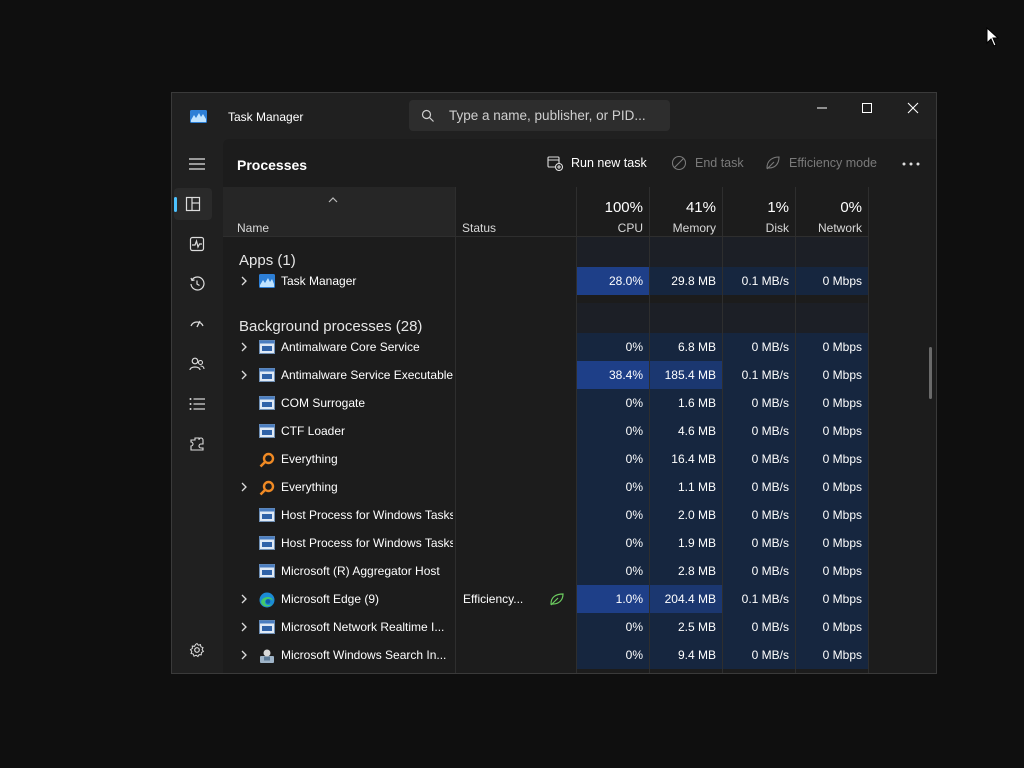  Describe the element at coordinates (773, 163) in the screenshot. I see `leaf-icon` at that location.